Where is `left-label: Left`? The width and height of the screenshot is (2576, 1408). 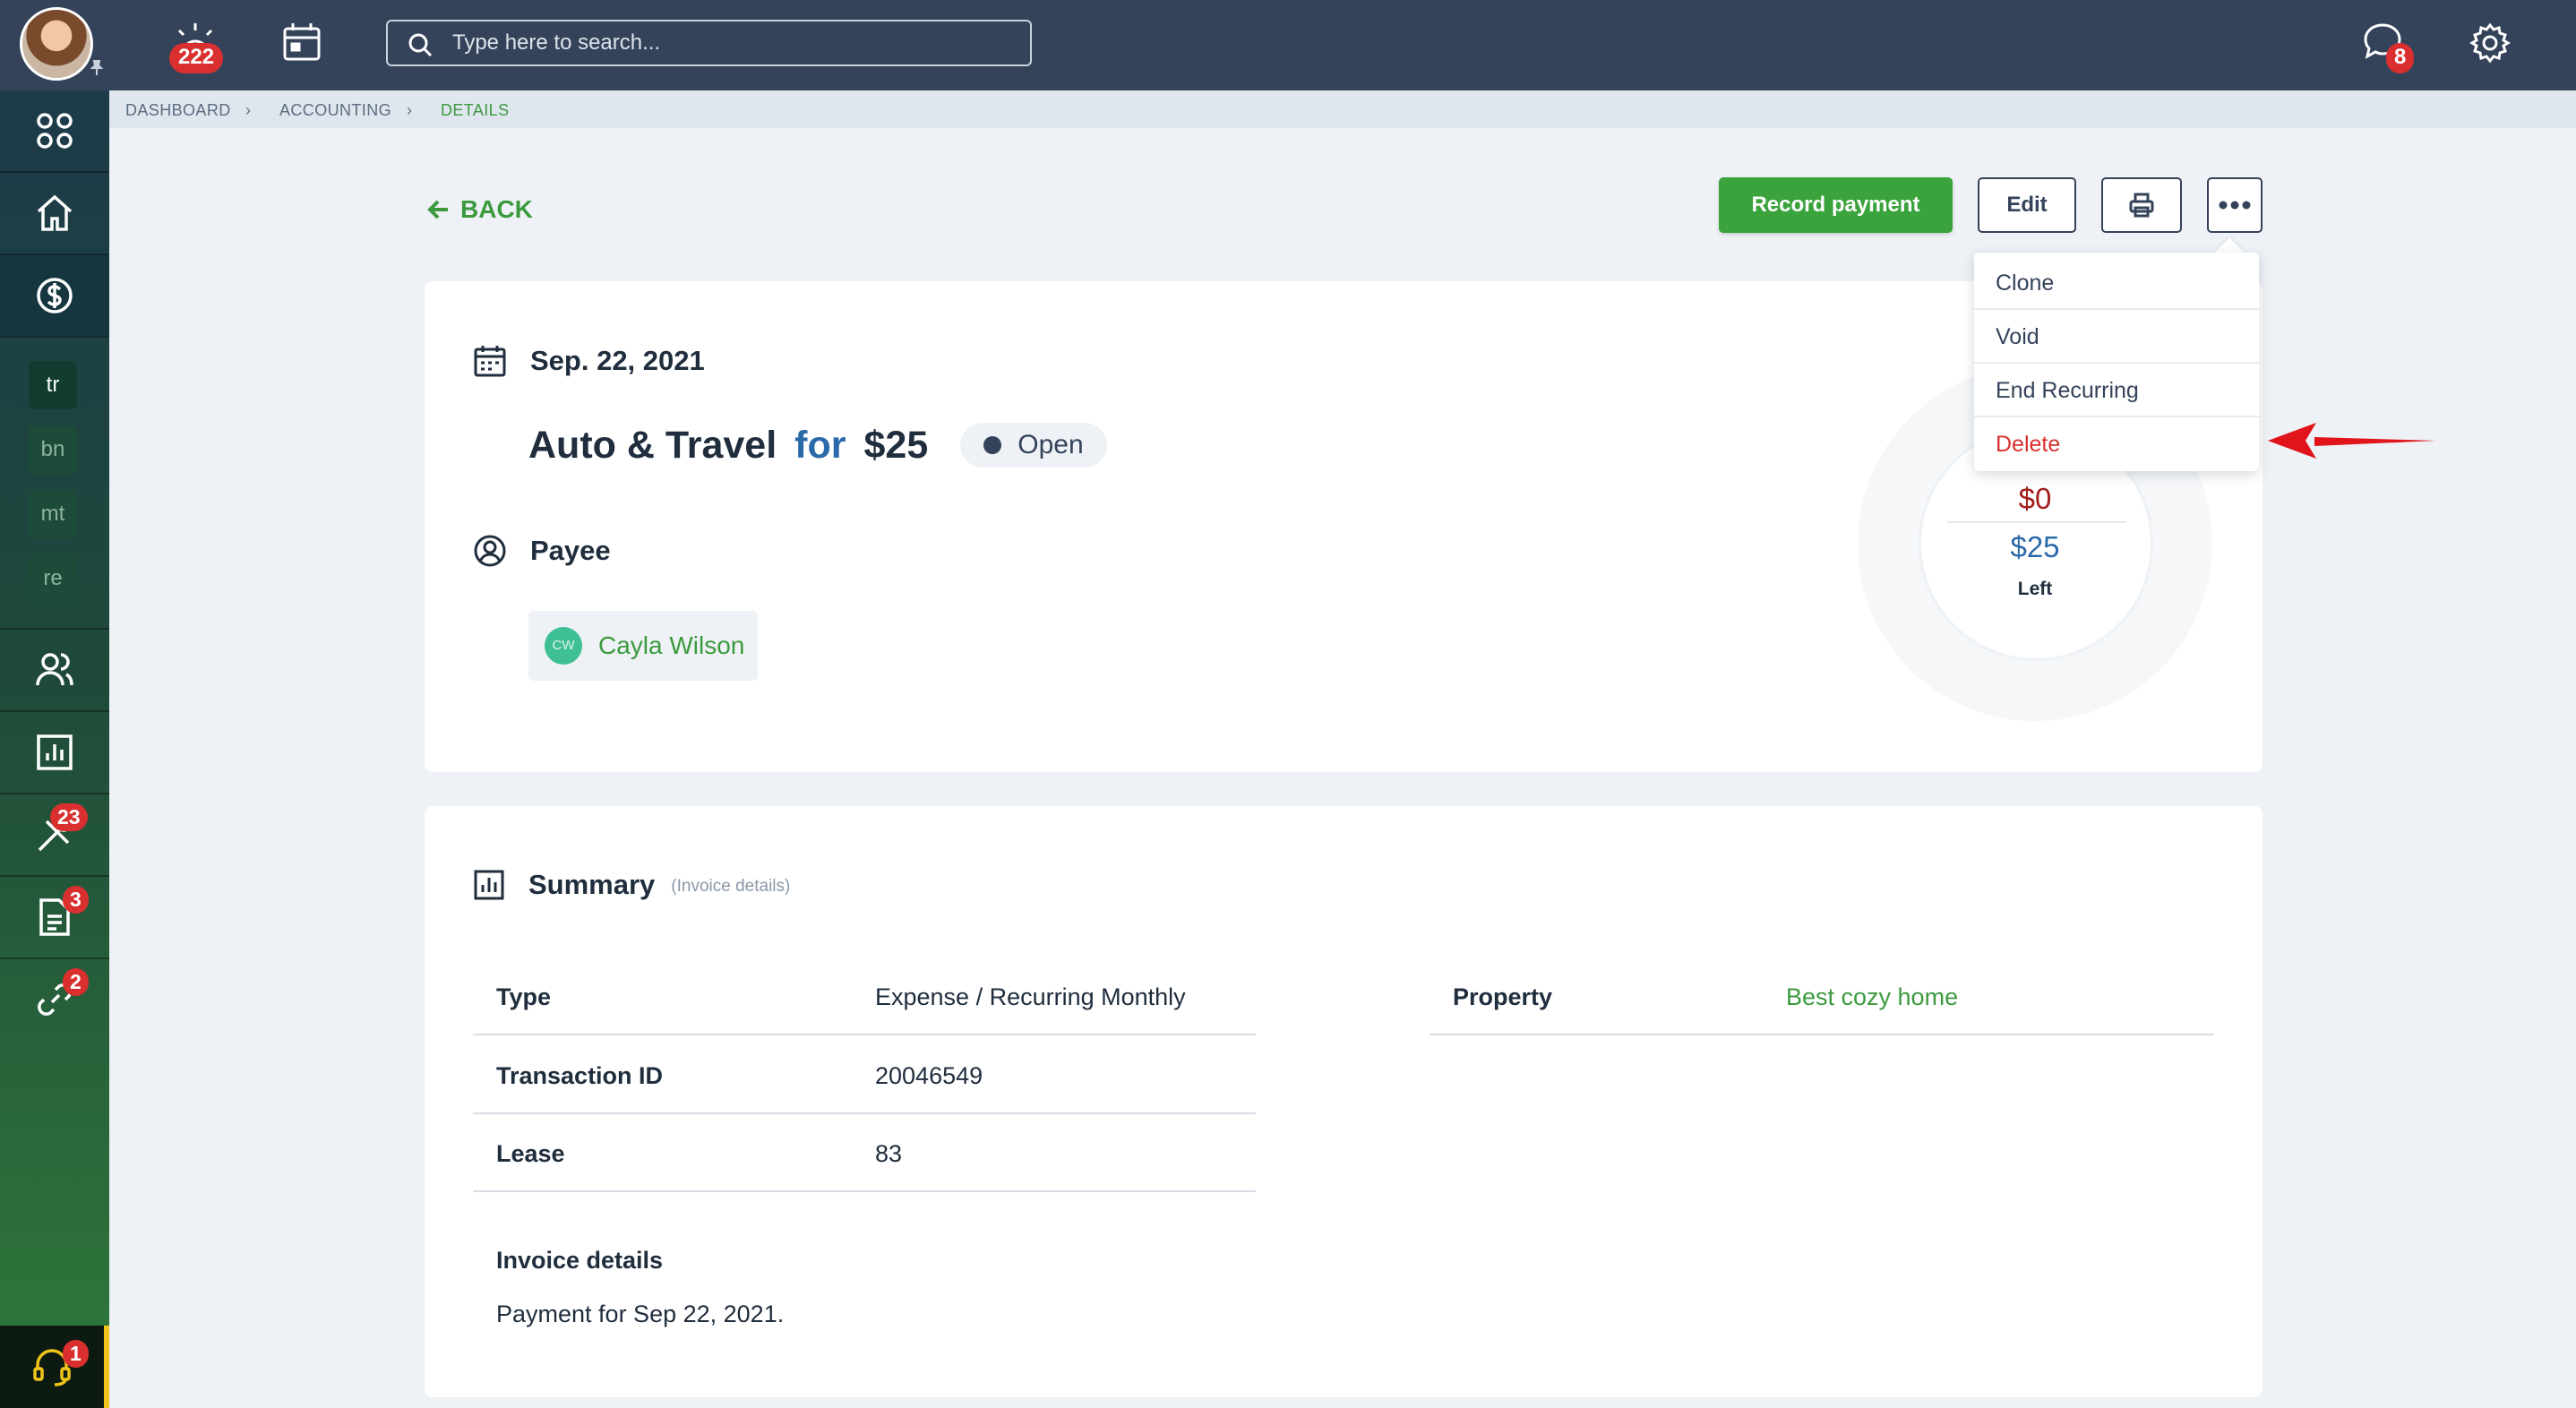
left-label: Left is located at coordinates (2035, 589).